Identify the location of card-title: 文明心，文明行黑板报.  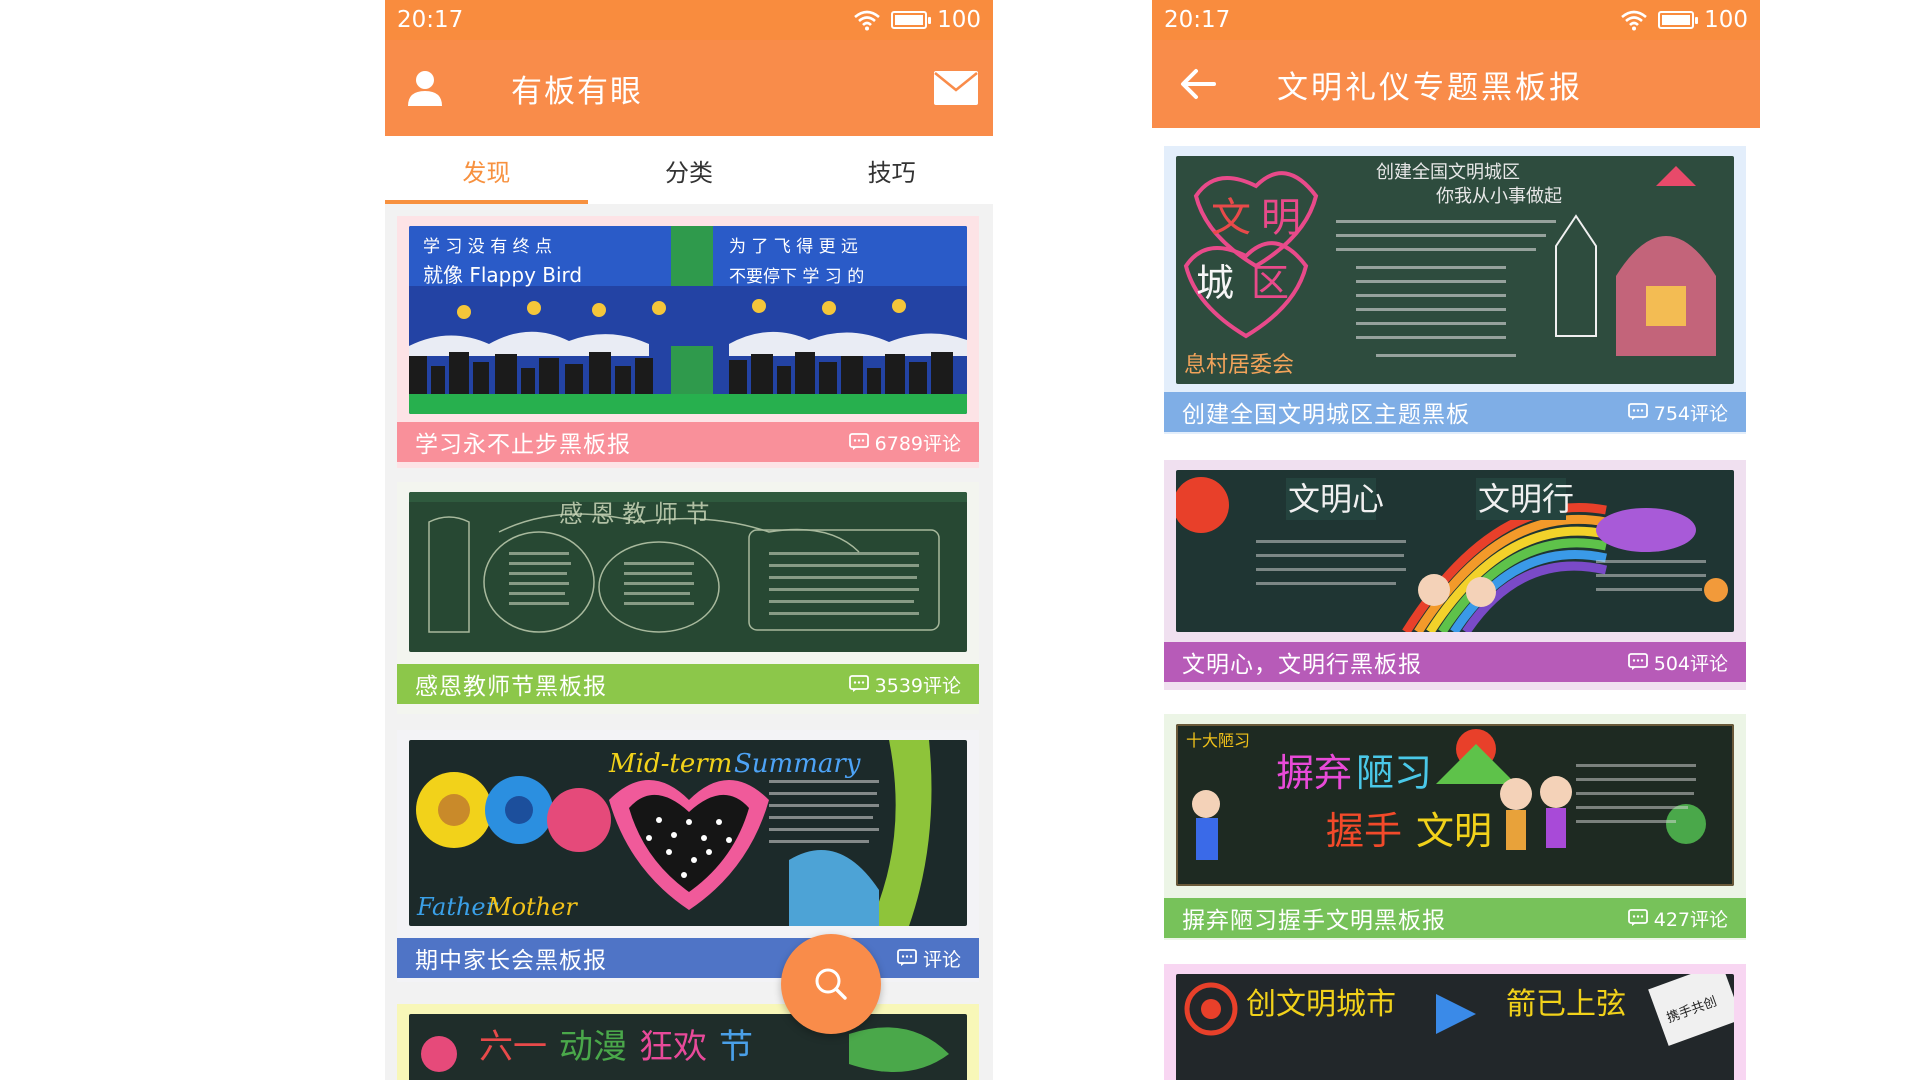
(1302, 665).